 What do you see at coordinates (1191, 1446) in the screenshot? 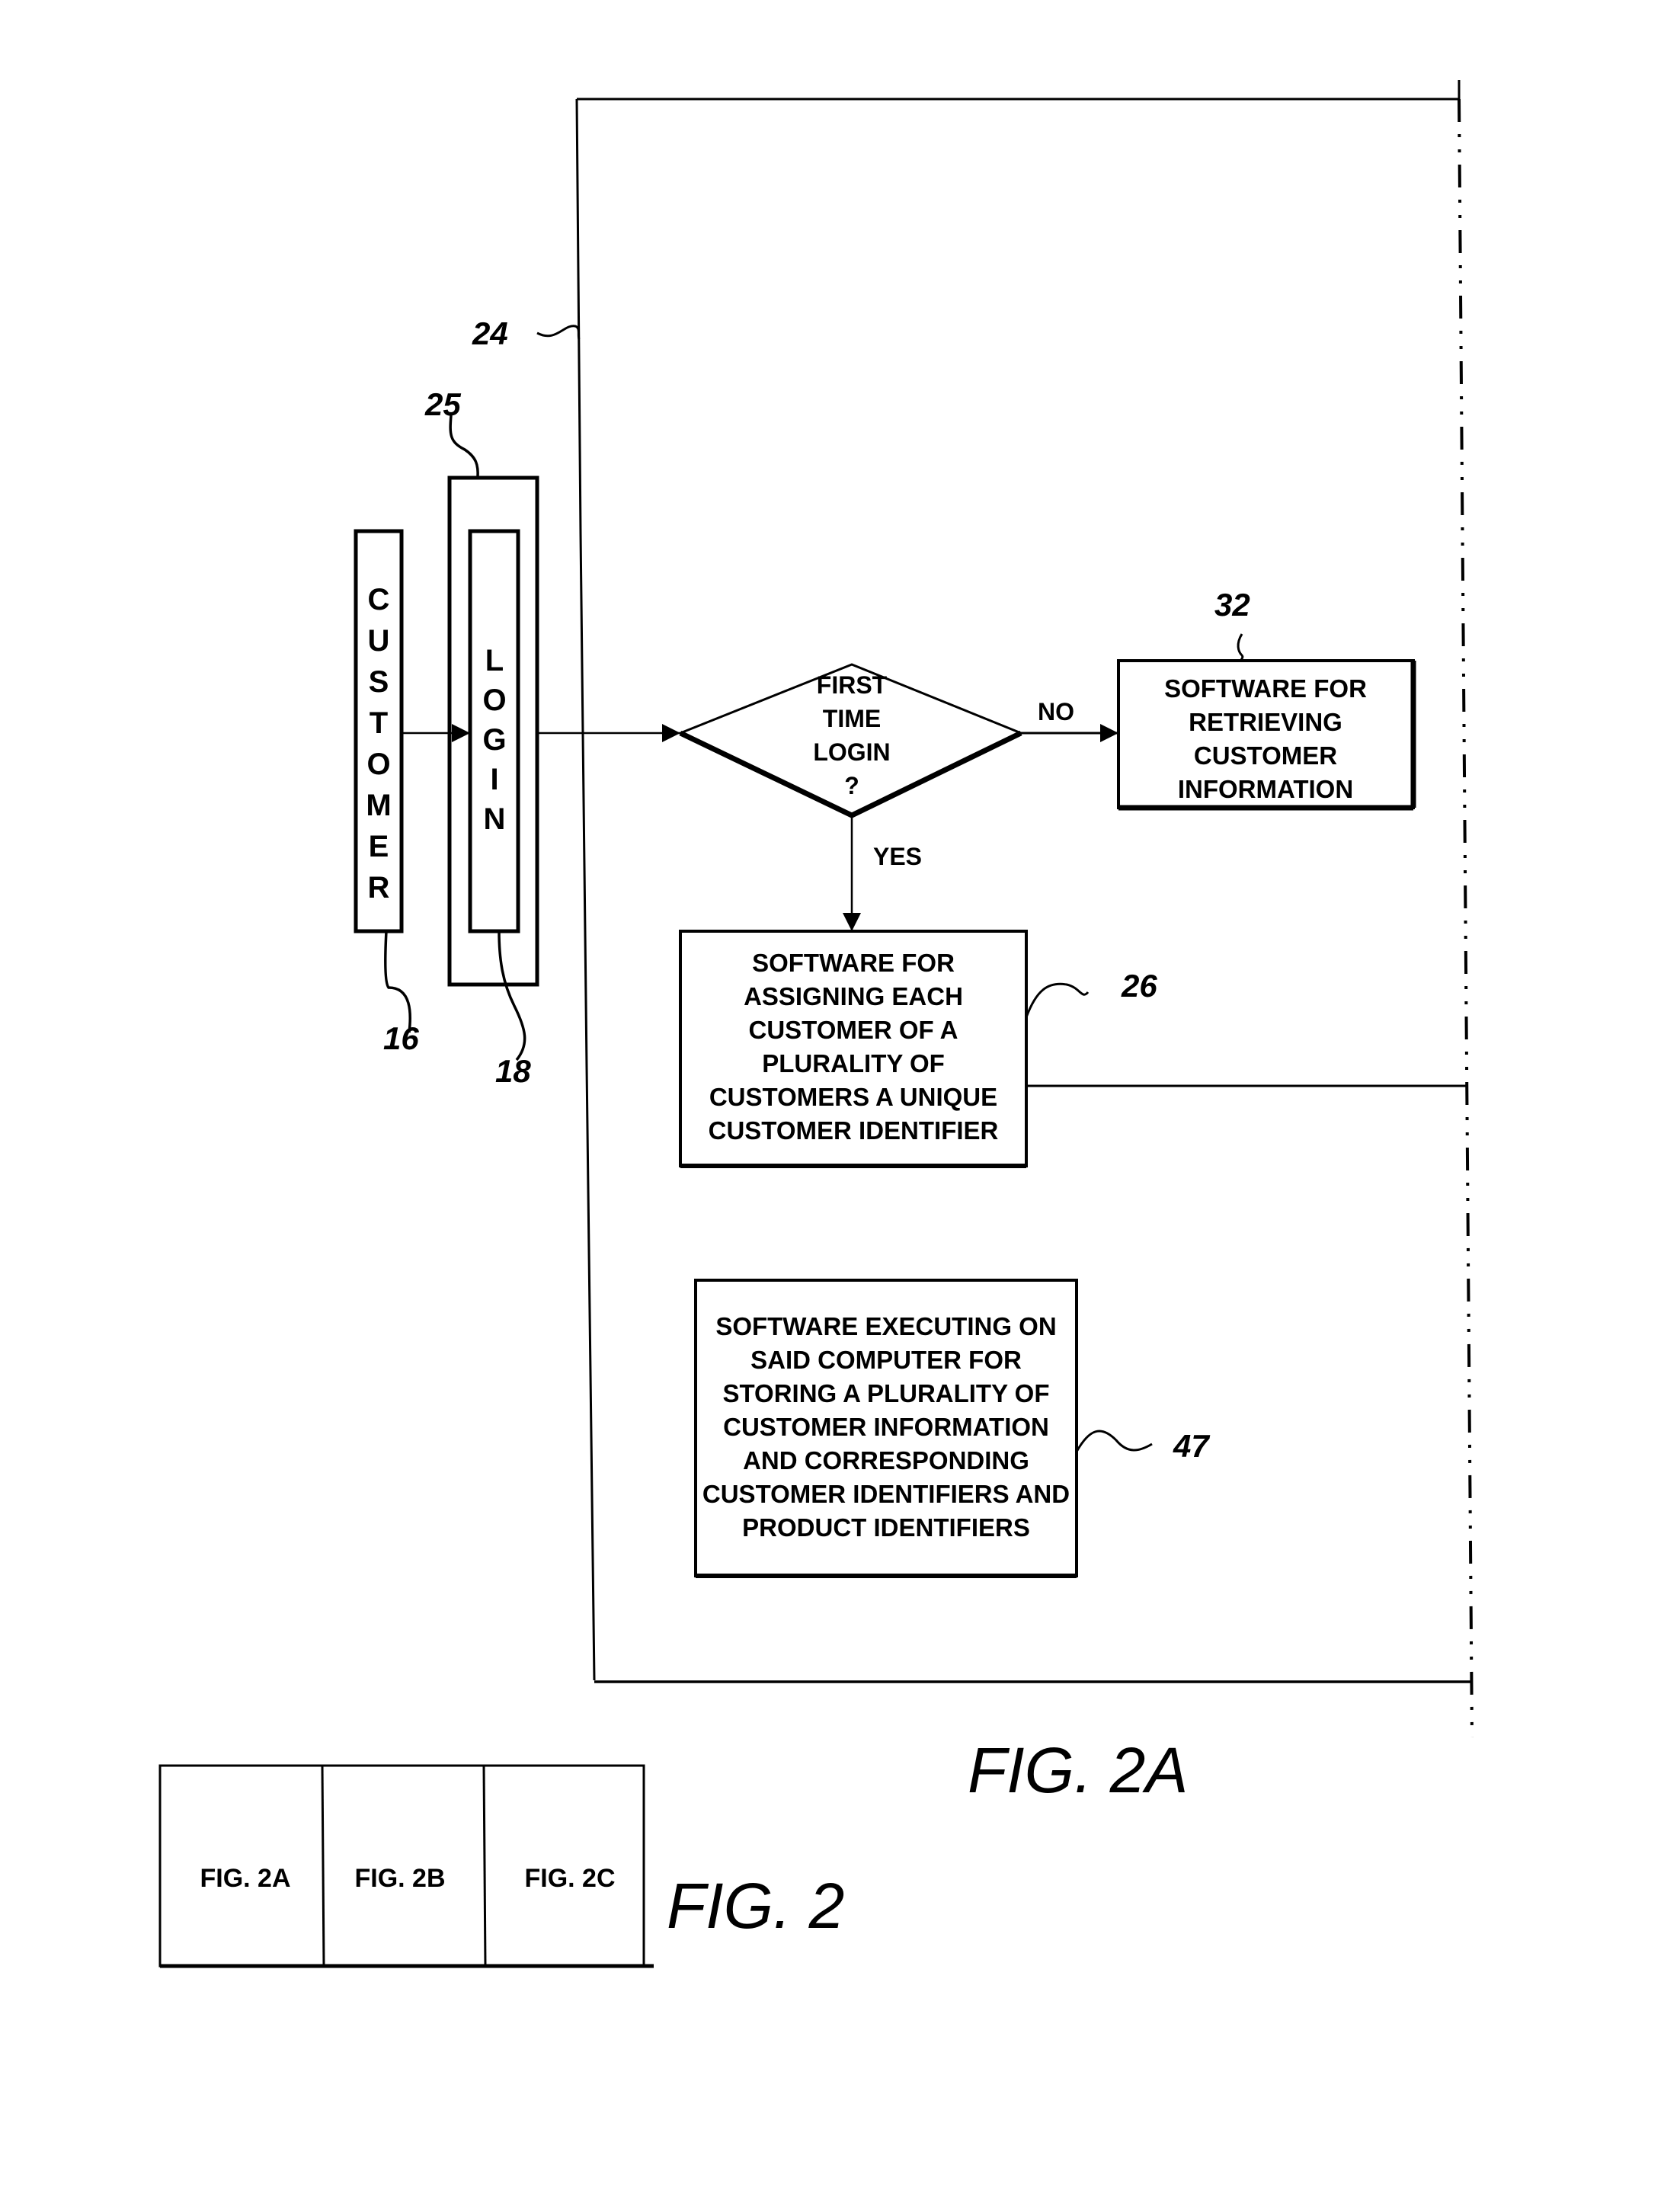
I see `ref-number-47: 47` at bounding box center [1191, 1446].